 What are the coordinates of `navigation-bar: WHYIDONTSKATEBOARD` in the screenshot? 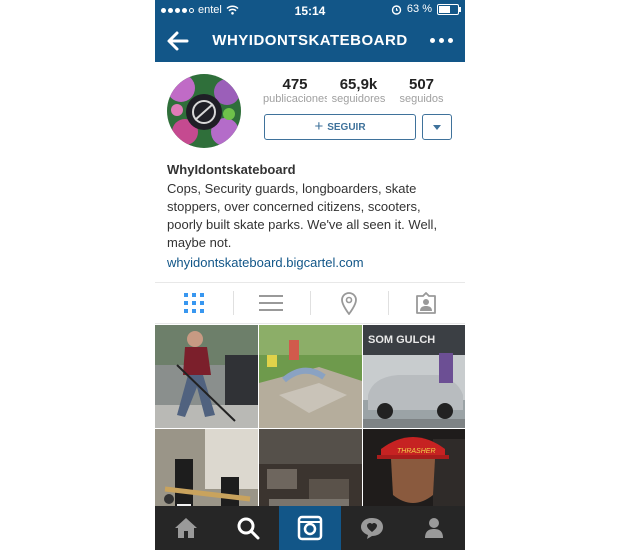 It's located at (310, 41).